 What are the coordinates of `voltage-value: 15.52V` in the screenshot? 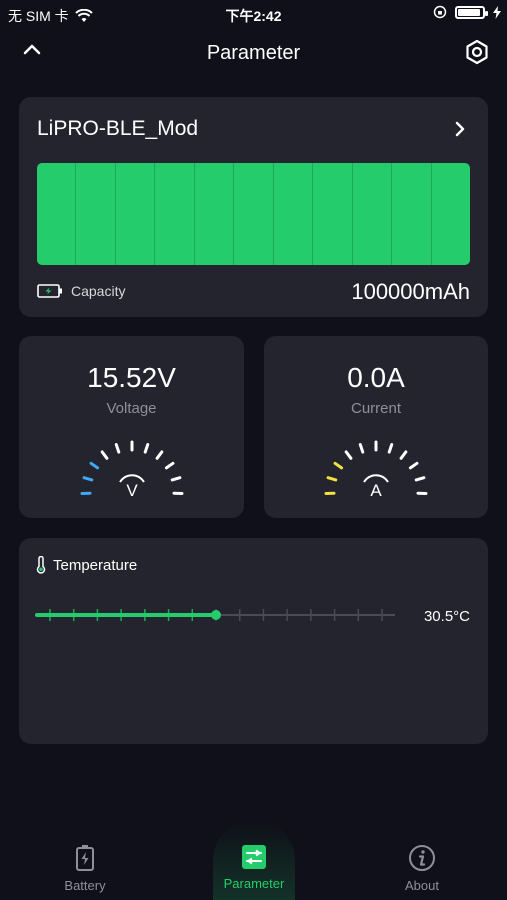 It's located at (131, 377).